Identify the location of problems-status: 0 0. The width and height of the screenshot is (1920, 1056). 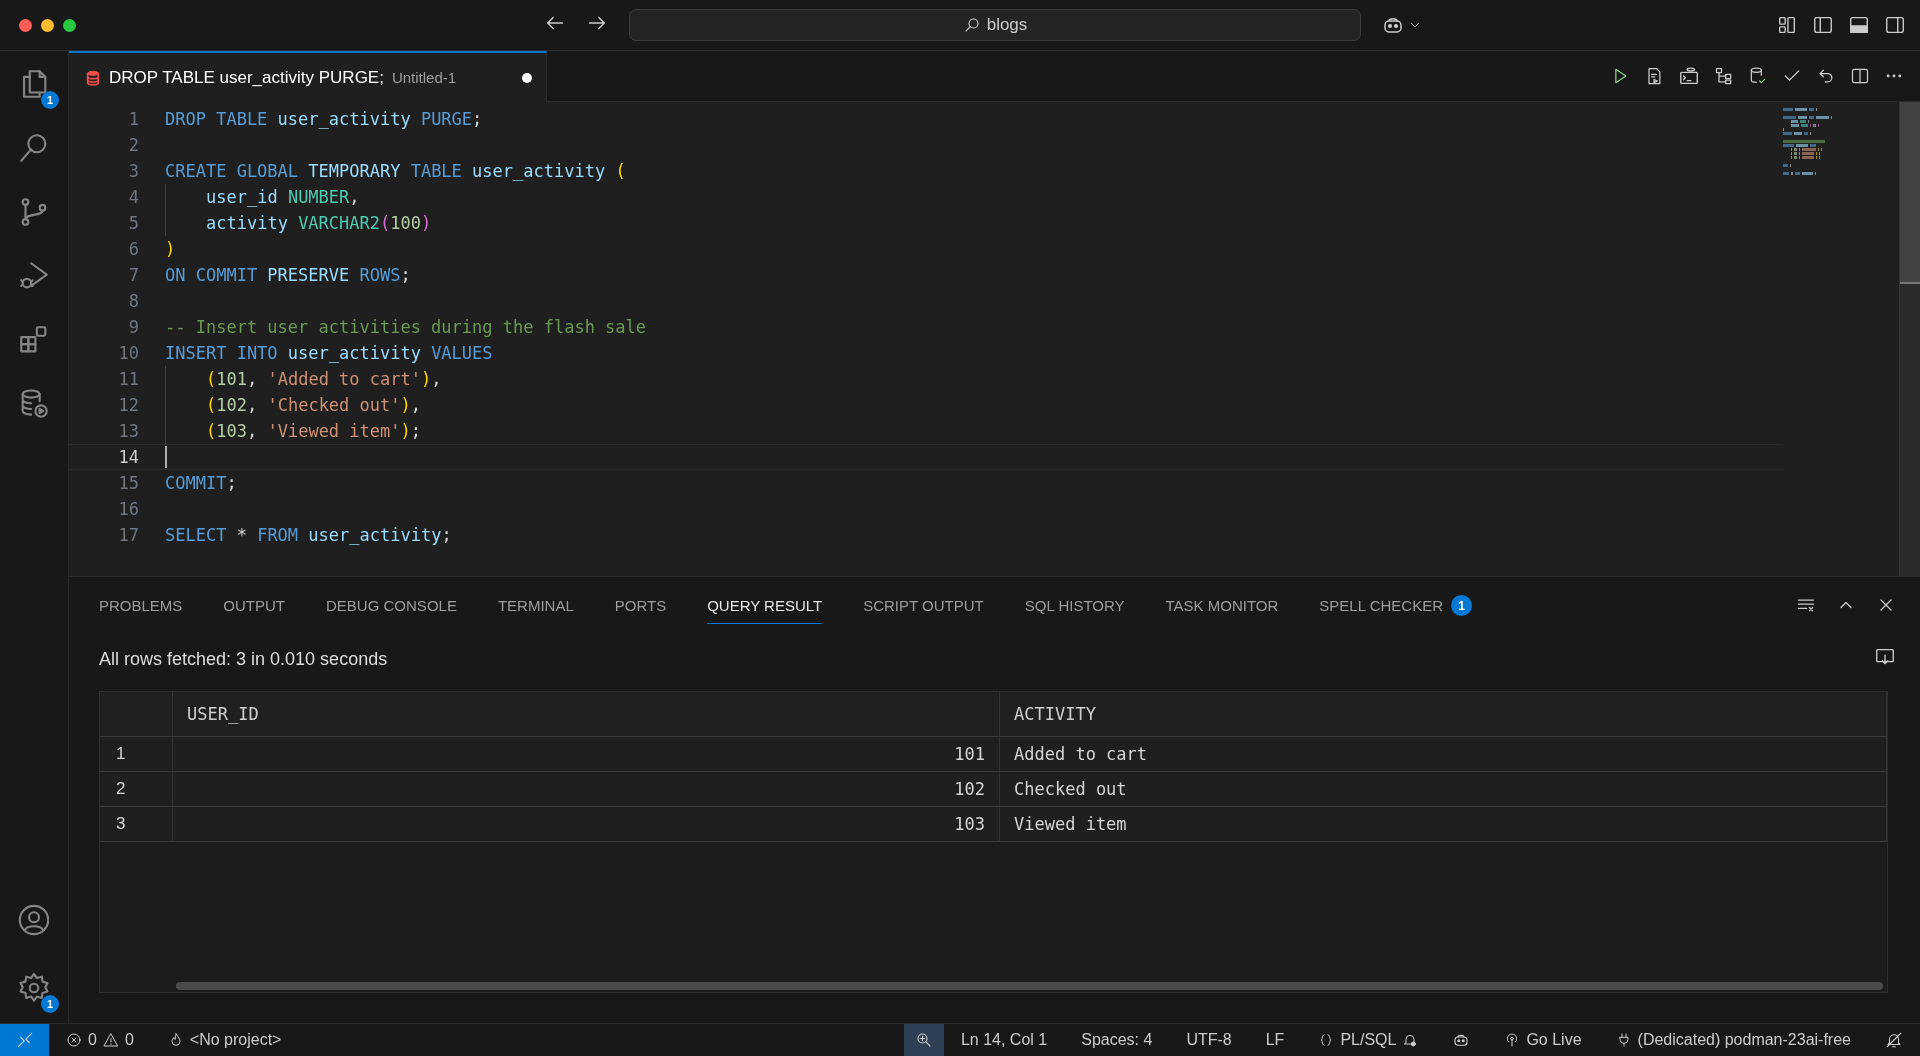
(100, 1040).